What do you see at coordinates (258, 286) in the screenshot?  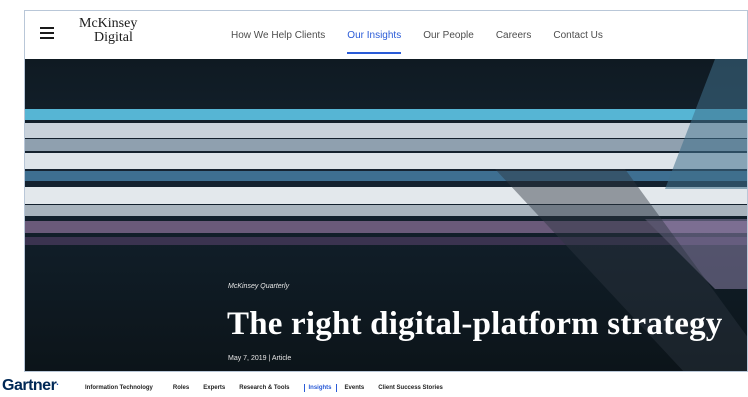 I see `article-eyebrow: McKinsey Quarterly` at bounding box center [258, 286].